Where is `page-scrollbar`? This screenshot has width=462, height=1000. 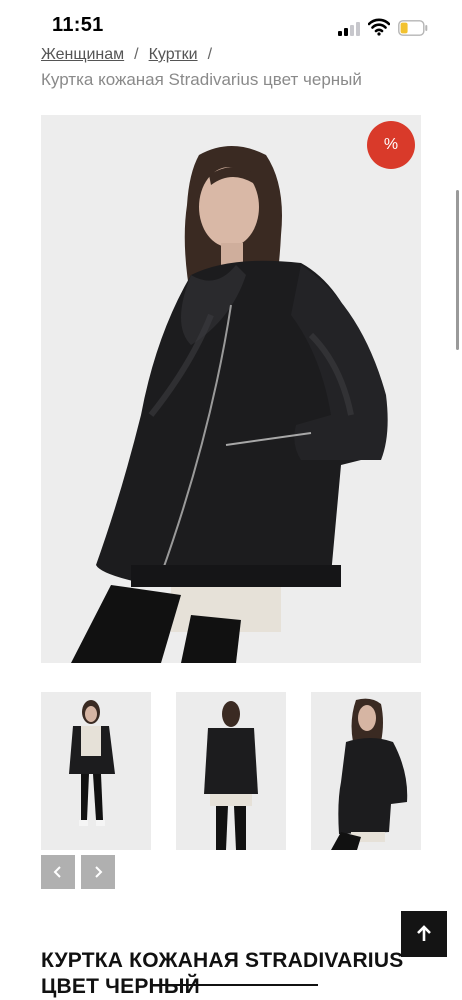 page-scrollbar is located at coordinates (457, 270).